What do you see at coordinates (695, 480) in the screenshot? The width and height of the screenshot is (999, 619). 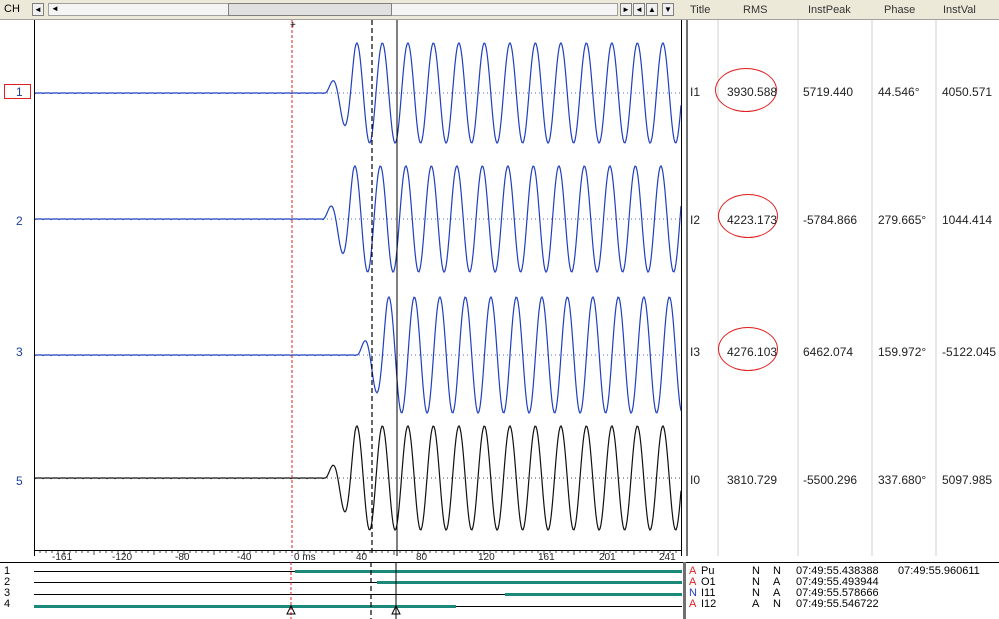 I see `channel-title: I0` at bounding box center [695, 480].